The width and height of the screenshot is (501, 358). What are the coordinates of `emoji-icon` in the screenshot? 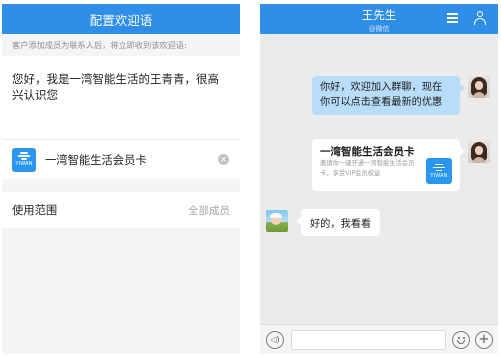 It's located at (461, 340).